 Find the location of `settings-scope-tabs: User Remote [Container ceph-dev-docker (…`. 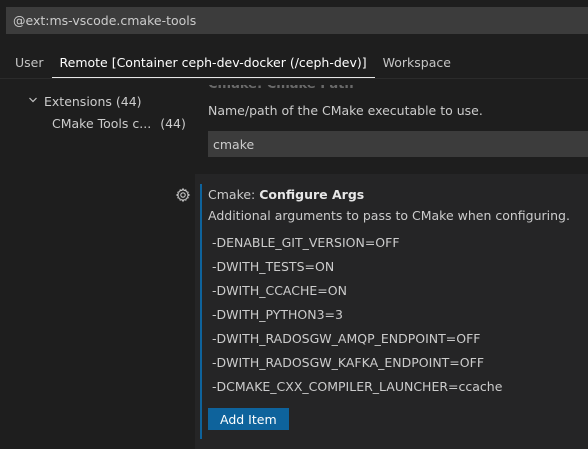

settings-scope-tabs: User Remote [Container ceph-dev-docker (… is located at coordinates (294, 61).